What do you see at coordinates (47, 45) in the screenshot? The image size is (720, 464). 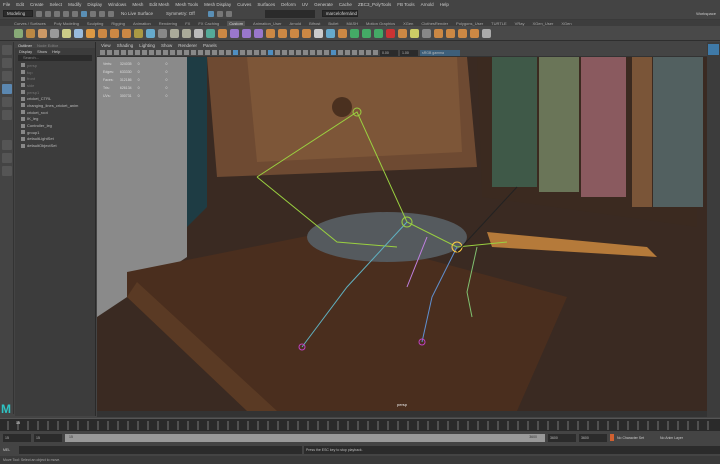 I see `tab-node-editor: Node Editor` at bounding box center [47, 45].